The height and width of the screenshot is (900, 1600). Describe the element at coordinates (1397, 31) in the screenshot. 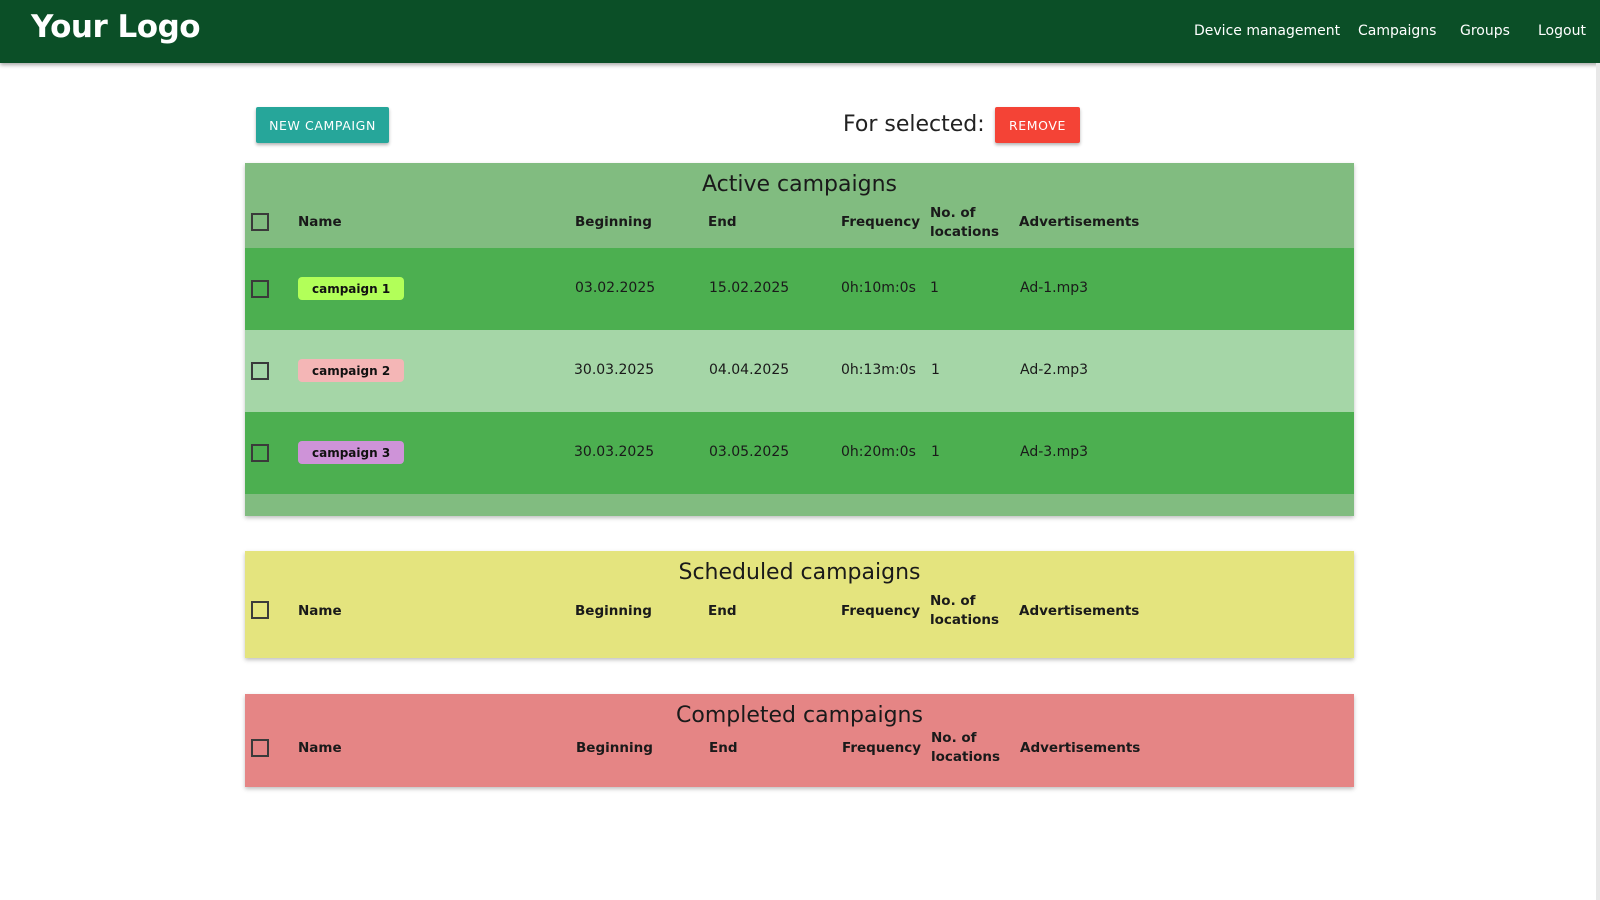

I see `nav-campaigns: Campaigns` at that location.